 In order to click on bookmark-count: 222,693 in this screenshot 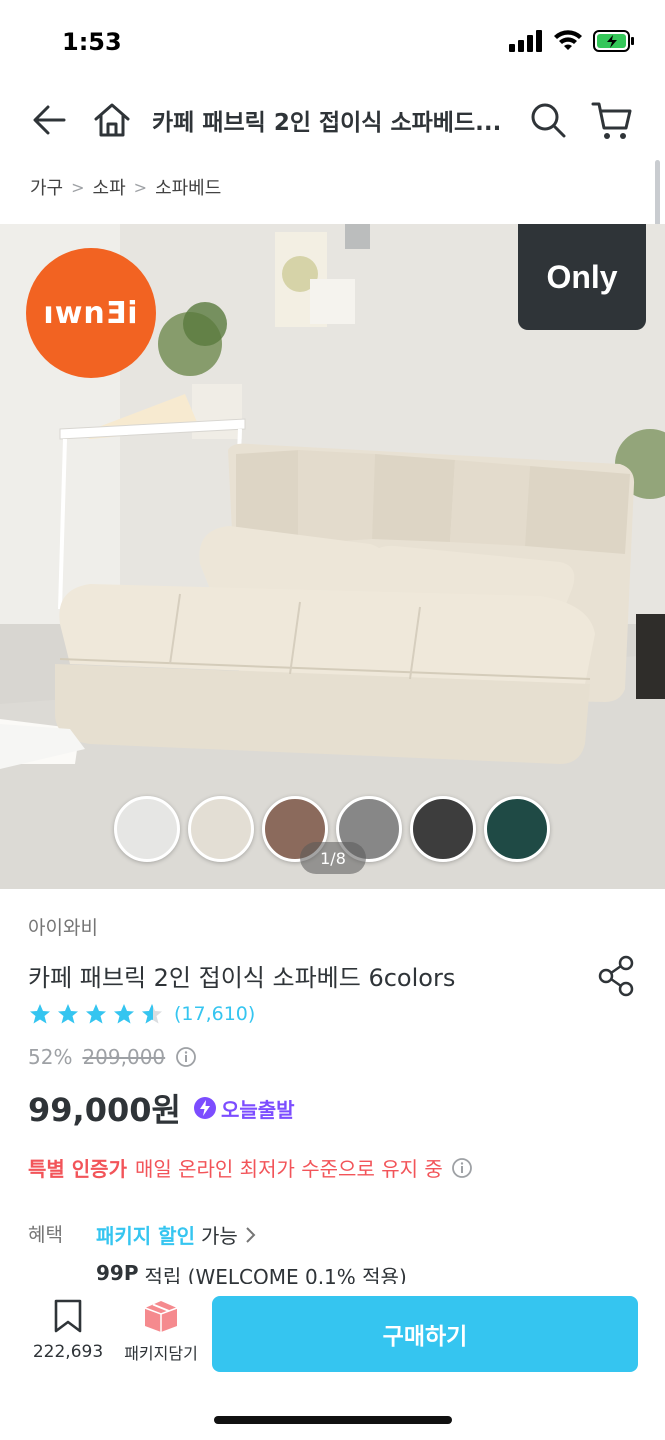, I will do `click(68, 1352)`.